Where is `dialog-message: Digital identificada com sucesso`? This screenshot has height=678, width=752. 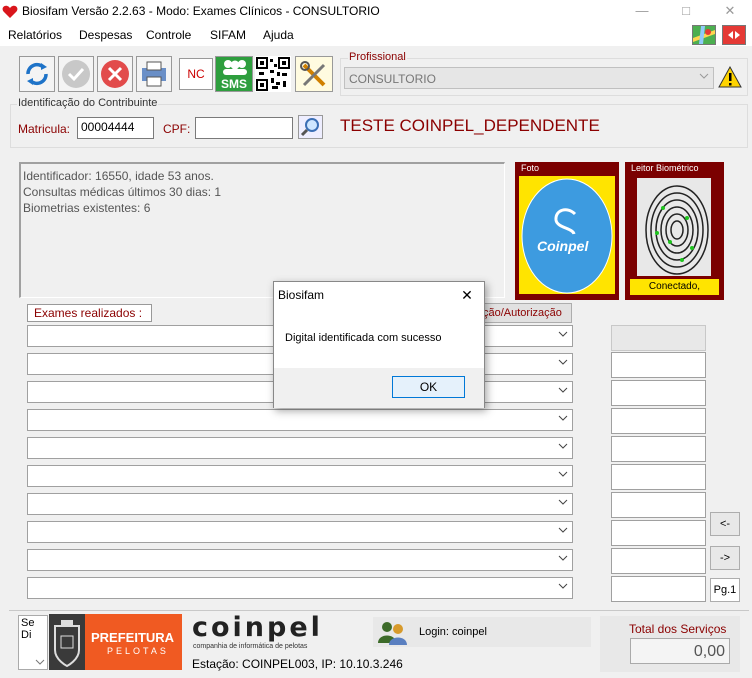
dialog-message: Digital identificada com sucesso is located at coordinates (363, 338).